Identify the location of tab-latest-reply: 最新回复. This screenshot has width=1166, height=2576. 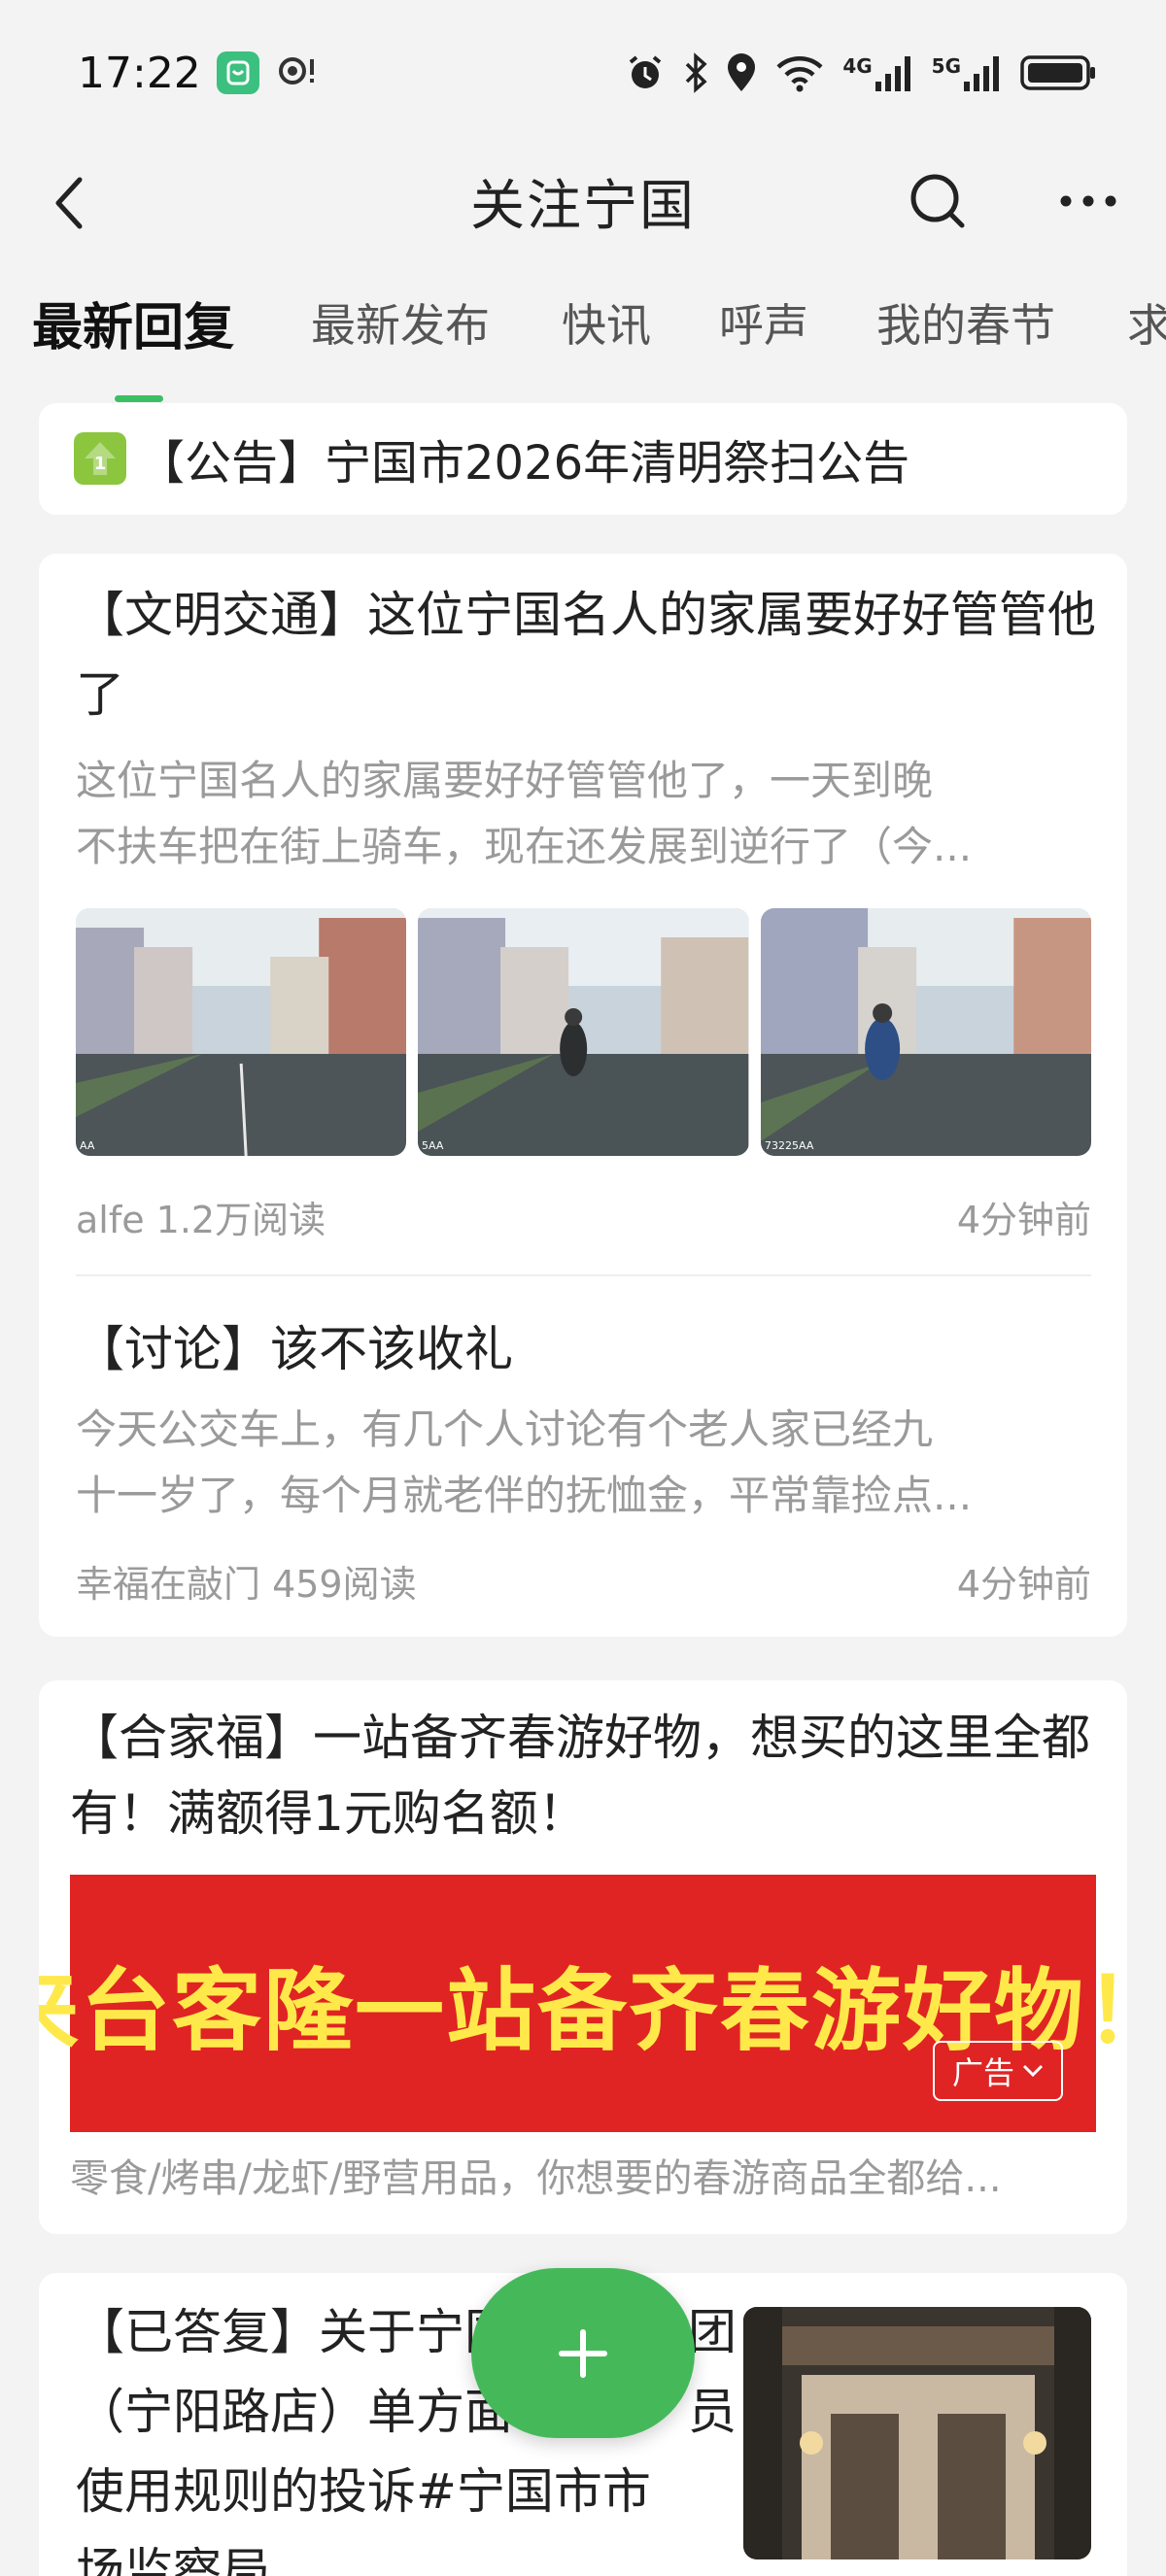
(133, 340).